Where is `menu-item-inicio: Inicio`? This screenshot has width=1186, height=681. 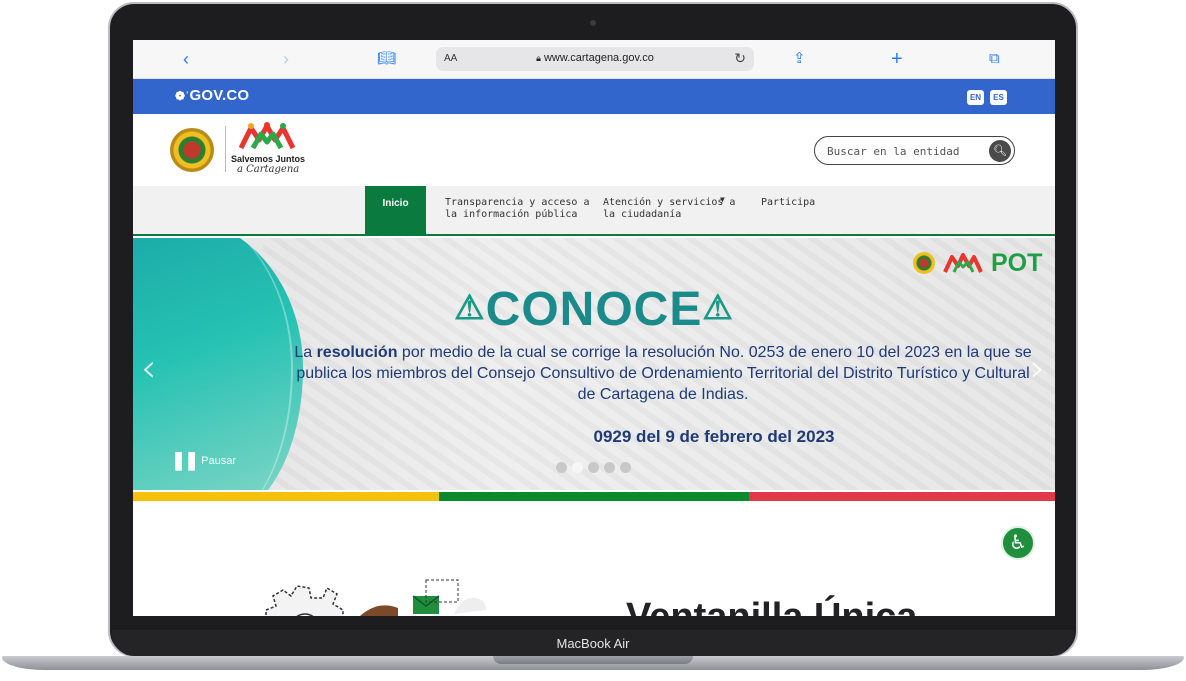
menu-item-inicio: Inicio is located at coordinates (395, 211).